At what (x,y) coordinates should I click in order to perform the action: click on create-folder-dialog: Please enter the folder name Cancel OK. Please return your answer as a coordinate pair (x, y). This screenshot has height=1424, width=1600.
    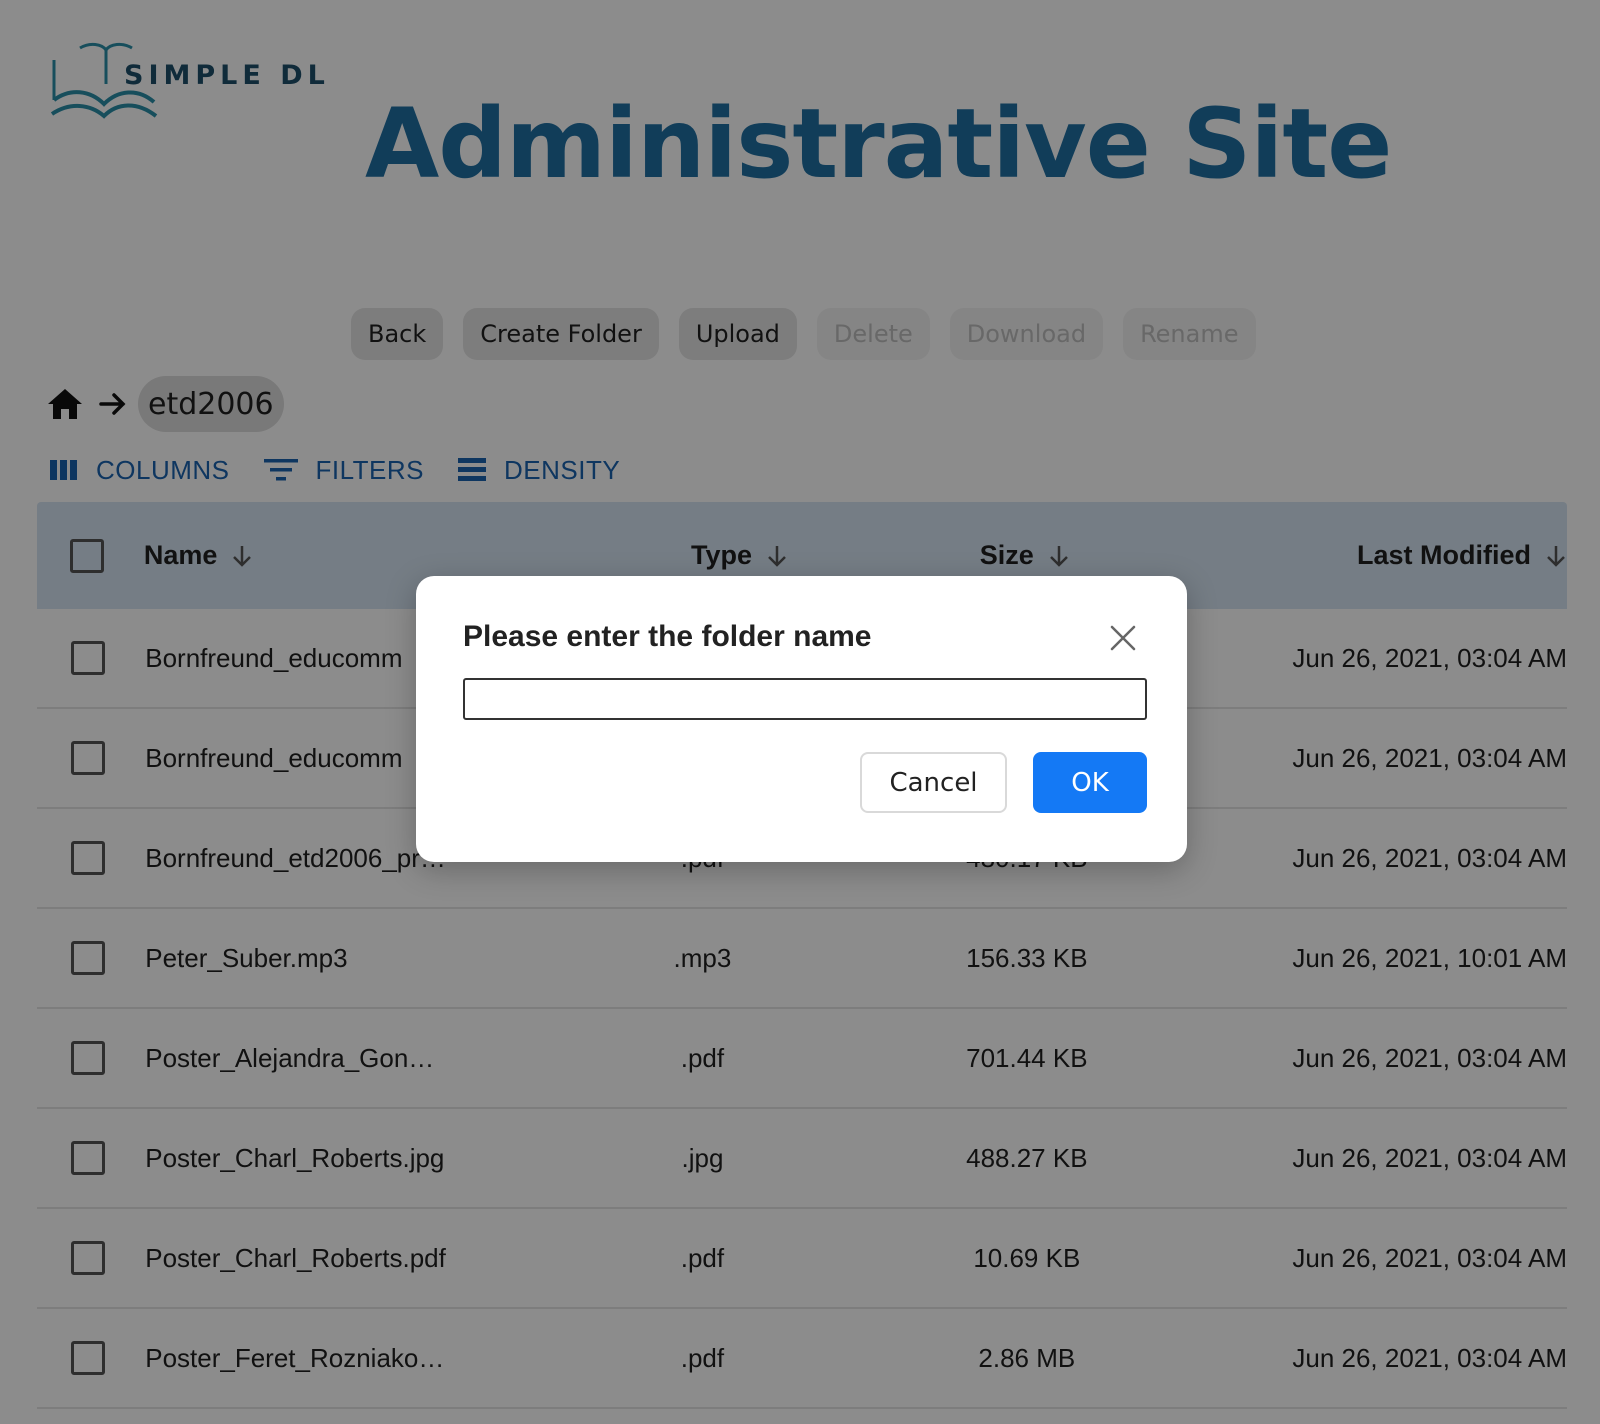
    Looking at the image, I should click on (801, 719).